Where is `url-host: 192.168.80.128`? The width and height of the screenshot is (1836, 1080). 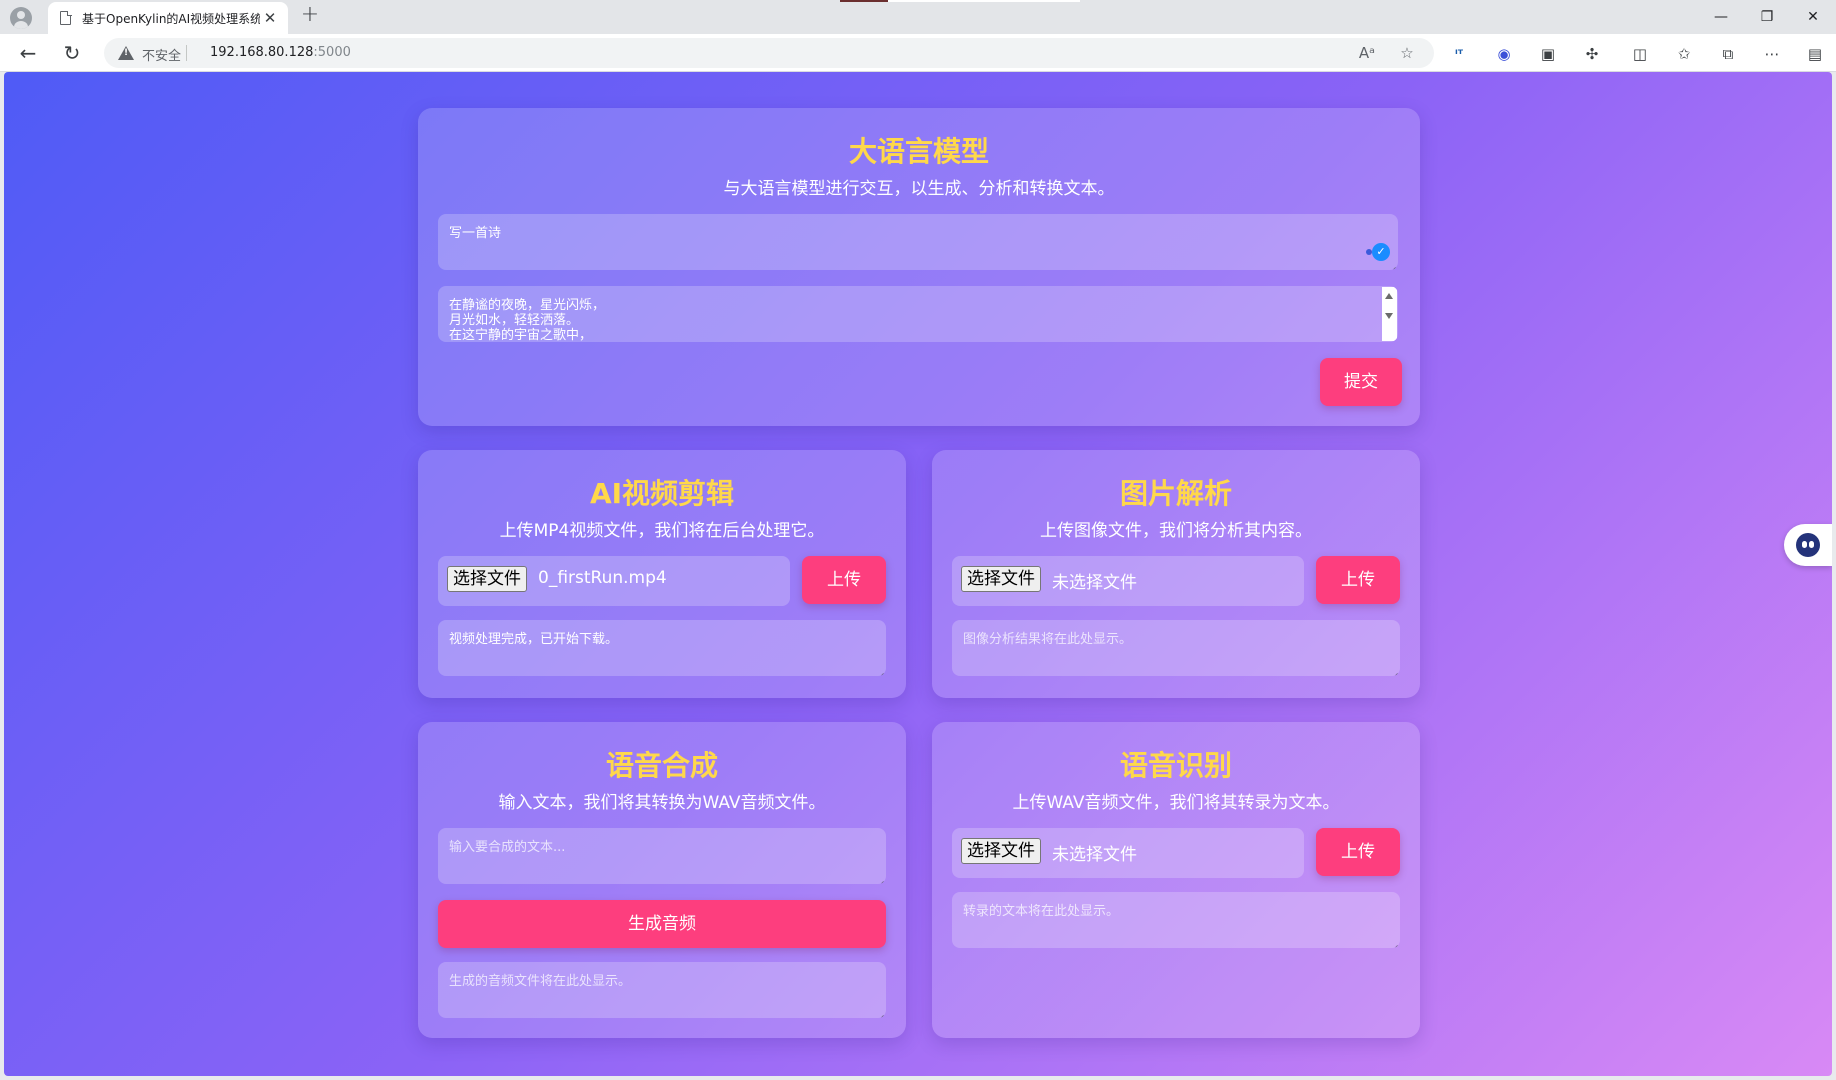 url-host: 192.168.80.128 is located at coordinates (262, 52).